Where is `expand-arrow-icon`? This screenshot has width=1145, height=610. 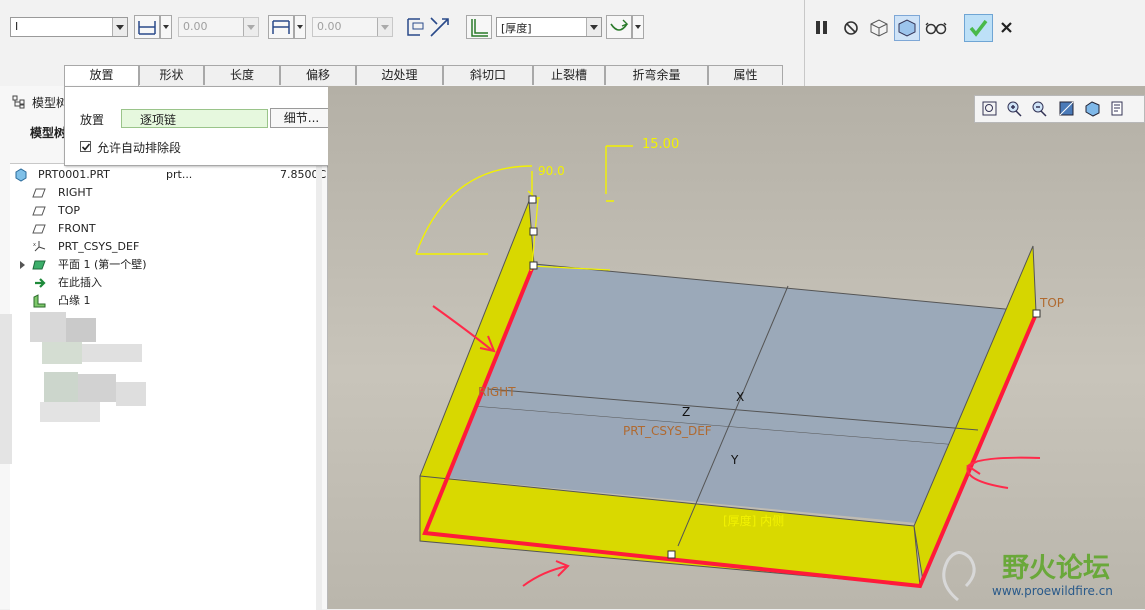 expand-arrow-icon is located at coordinates (25, 265).